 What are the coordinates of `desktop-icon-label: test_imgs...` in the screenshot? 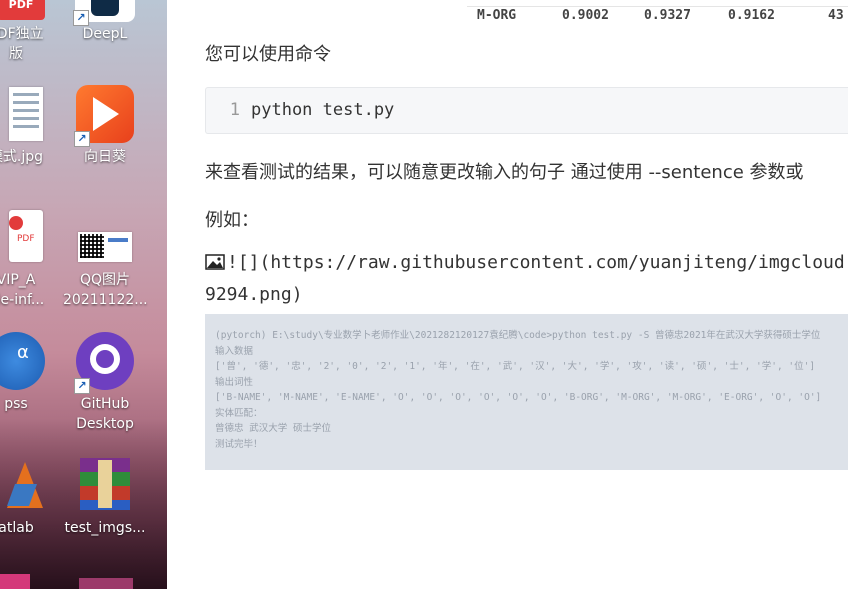 It's located at (105, 528).